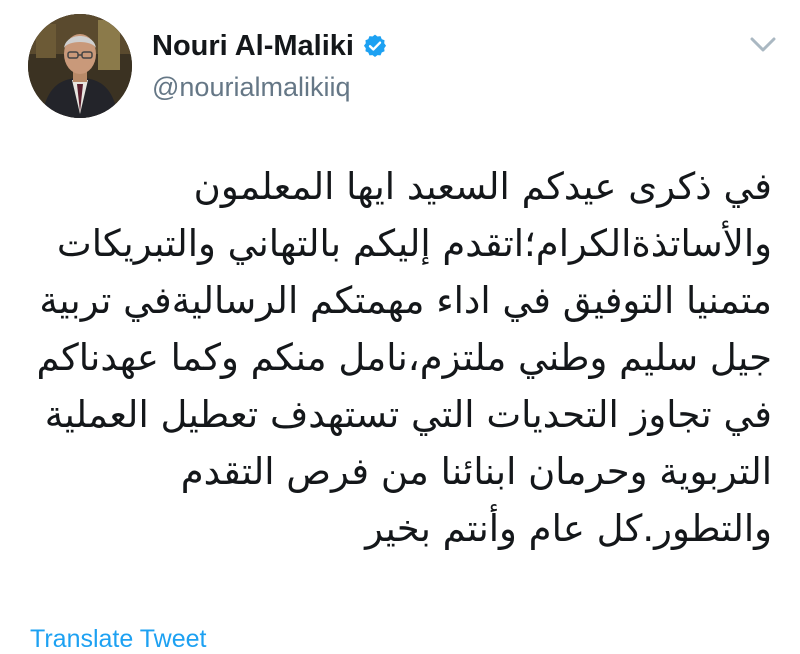  I want to click on tweet-text-line: في ذكرى عيدكم السعيد ايها المعلمون, so click(482, 186).